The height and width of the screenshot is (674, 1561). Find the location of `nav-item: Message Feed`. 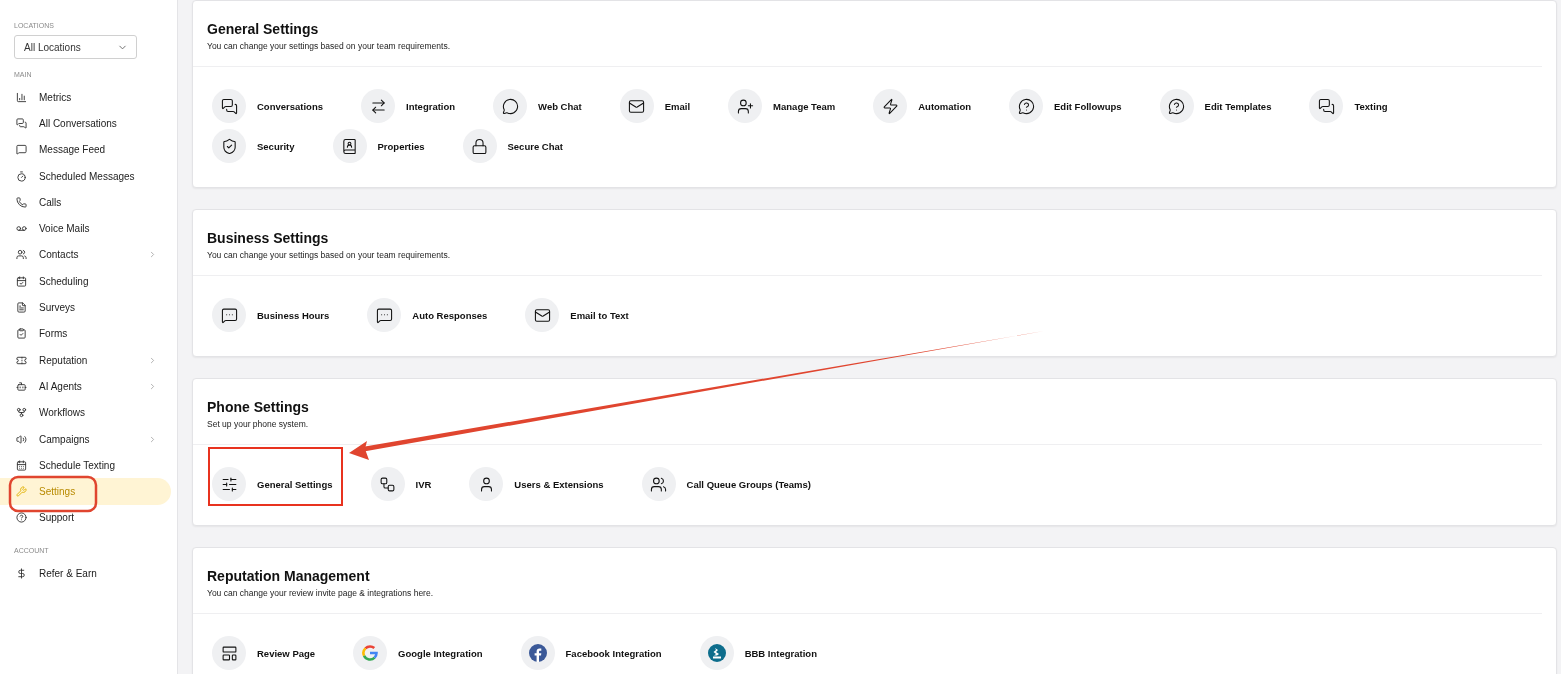

nav-item: Message Feed is located at coordinates (85, 149).